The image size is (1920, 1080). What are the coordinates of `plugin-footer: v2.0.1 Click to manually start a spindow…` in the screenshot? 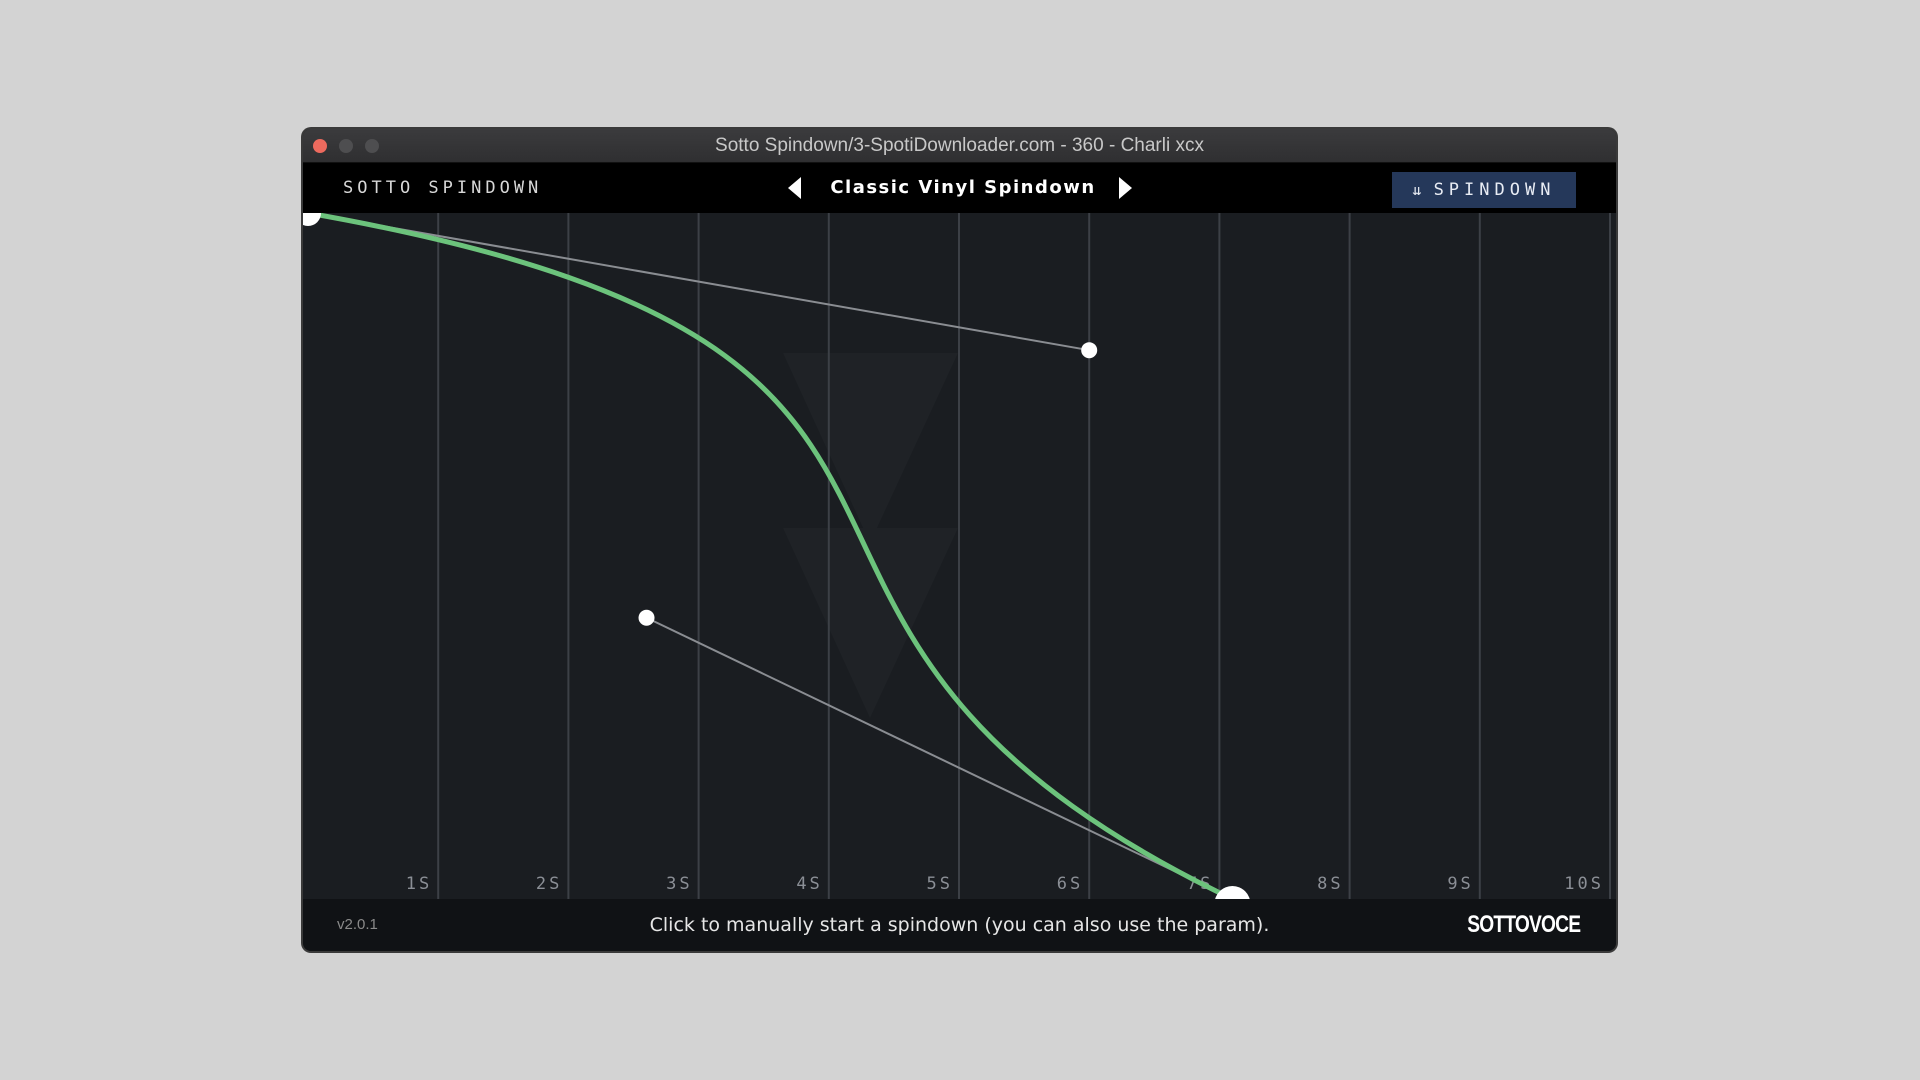 It's located at (959, 925).